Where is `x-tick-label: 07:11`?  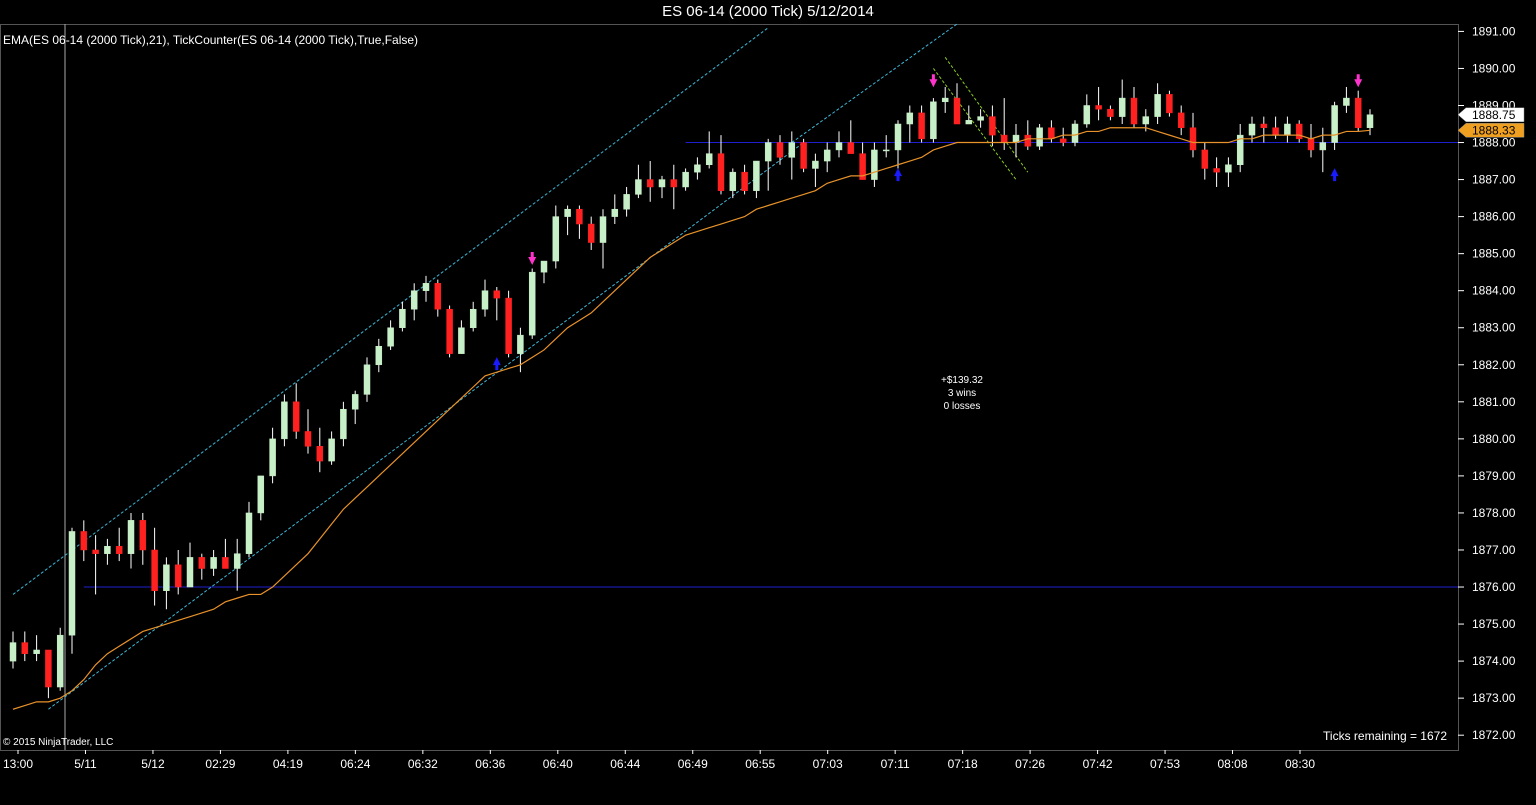 x-tick-label: 07:11 is located at coordinates (895, 764).